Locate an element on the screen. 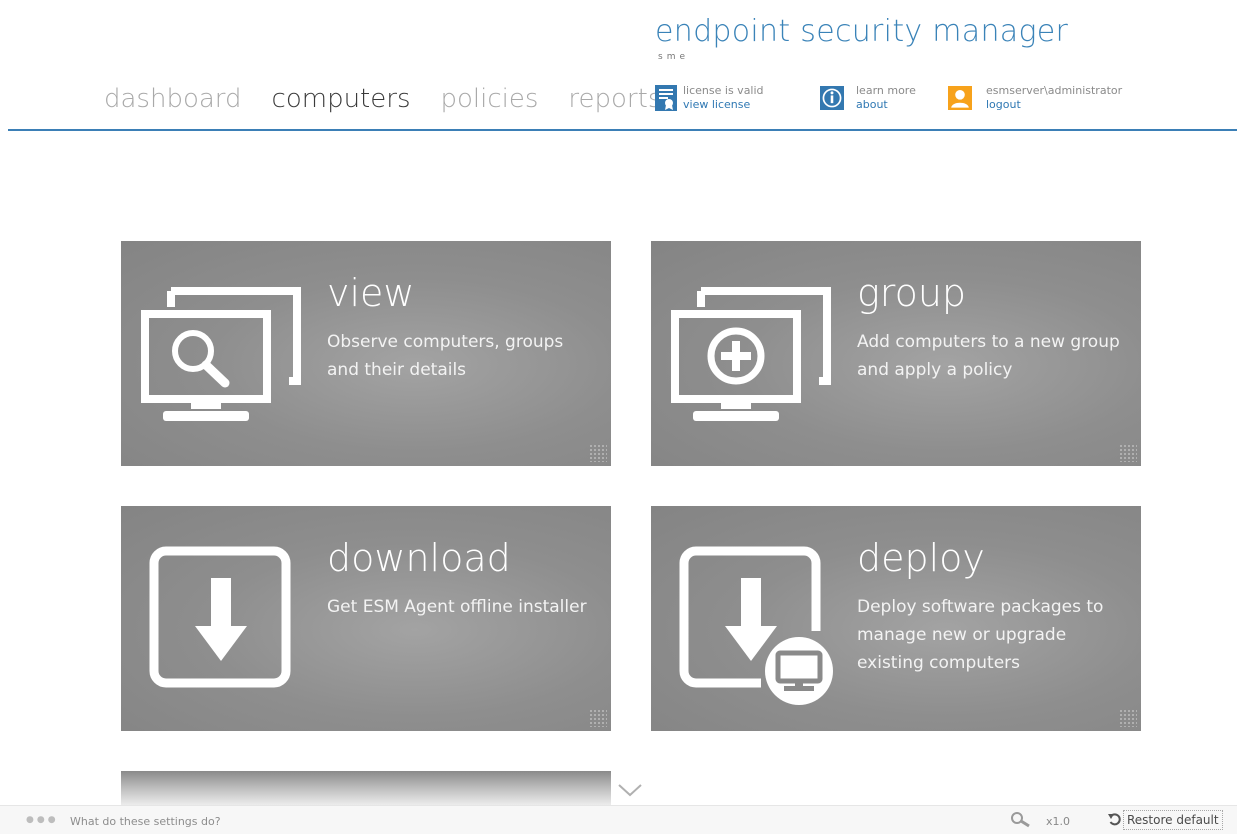 Image resolution: width=1237 pixels, height=834 pixels. zoom-icon is located at coordinates (1021, 821).